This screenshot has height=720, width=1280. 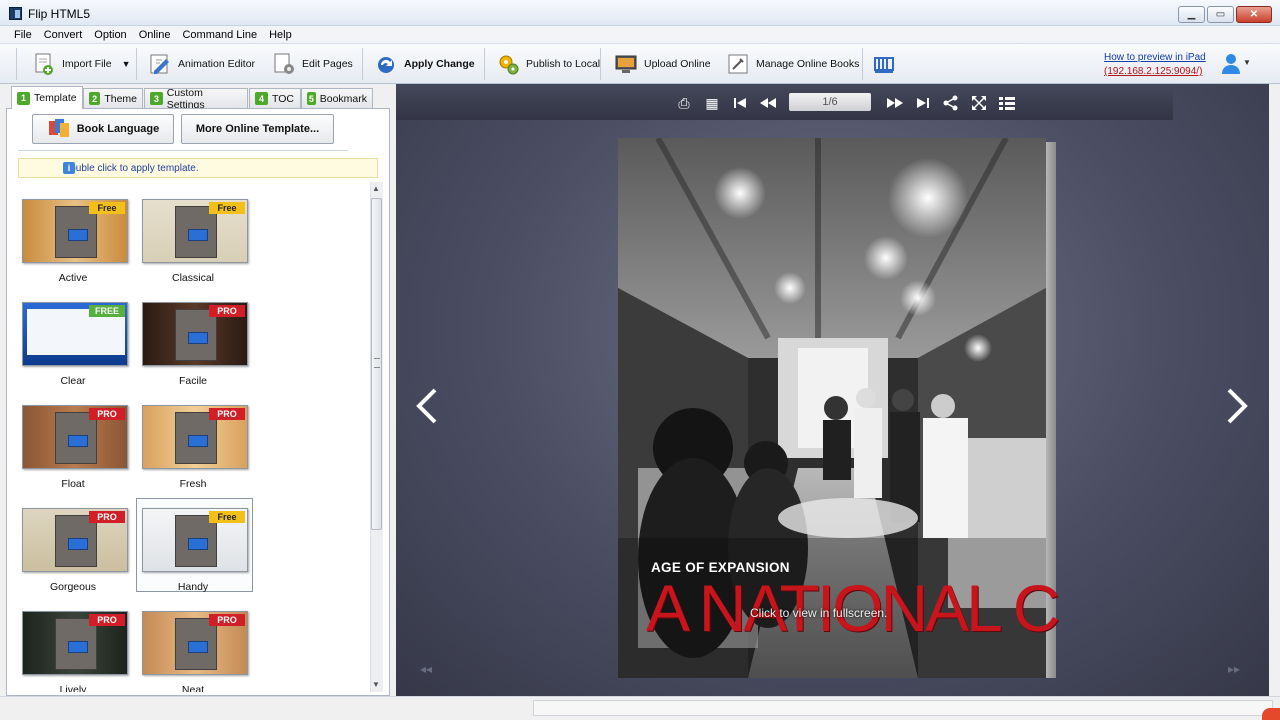 What do you see at coordinates (63, 35) in the screenshot?
I see `menu-convert: Convert` at bounding box center [63, 35].